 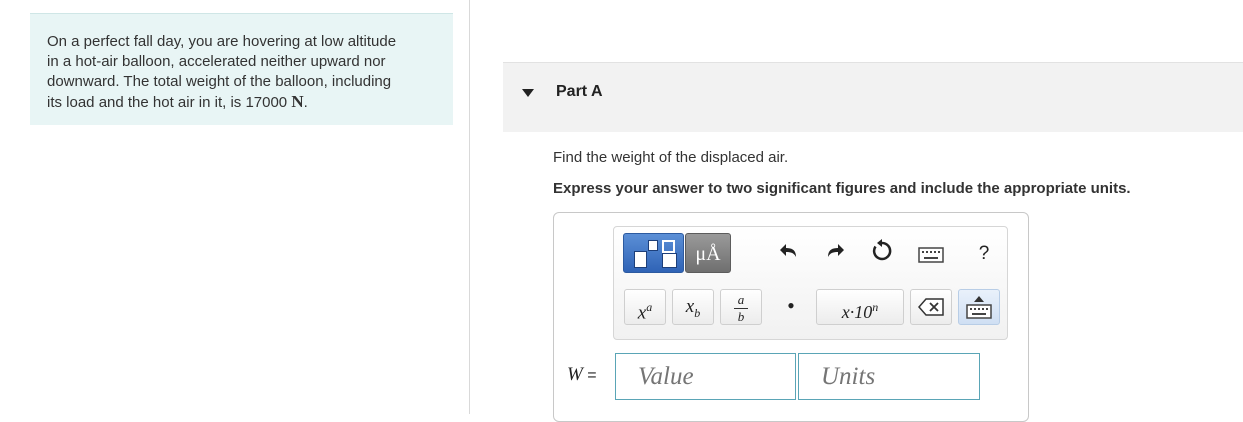 I want to click on frac-num: a, so click(x=741, y=299).